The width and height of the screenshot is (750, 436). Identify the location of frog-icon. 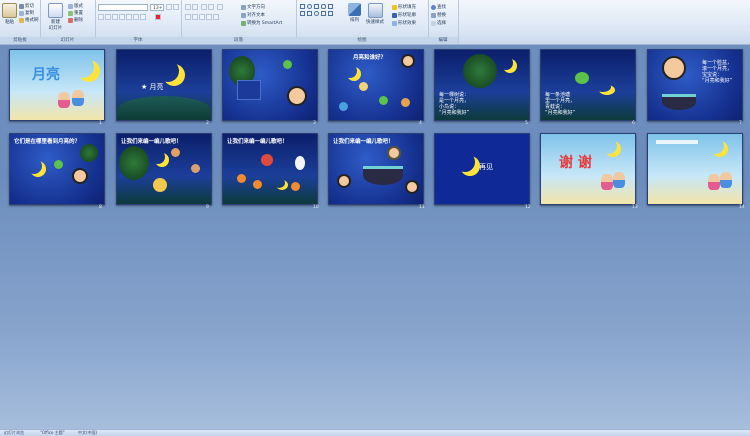
(383, 100).